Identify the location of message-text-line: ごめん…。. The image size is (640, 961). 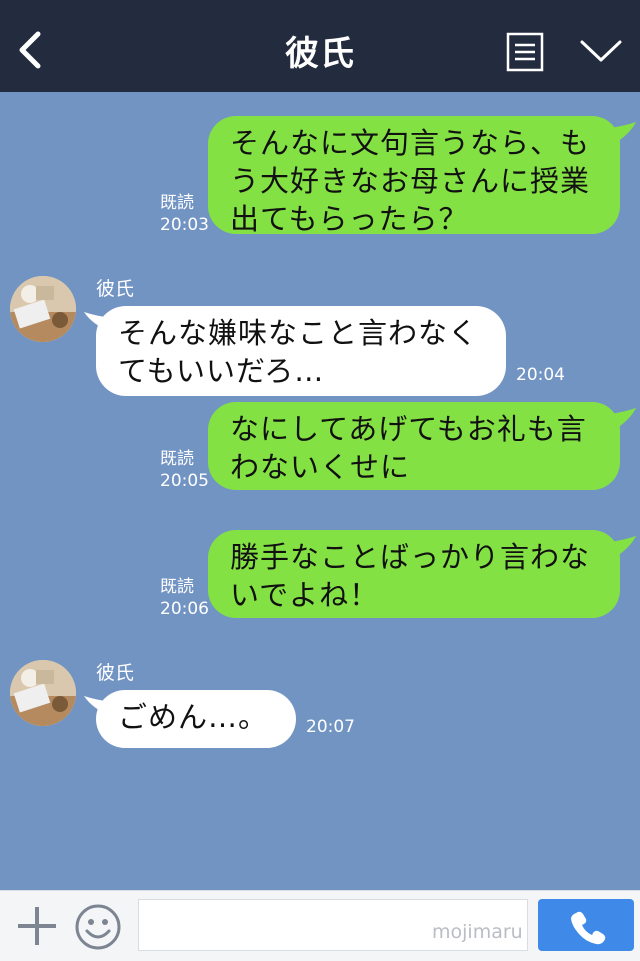
(193, 717).